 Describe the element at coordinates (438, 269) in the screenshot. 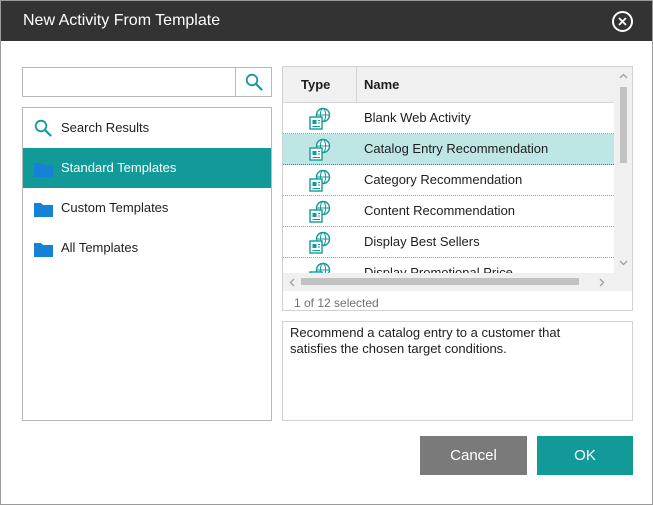

I see `row-name: Display Promotional Price` at that location.